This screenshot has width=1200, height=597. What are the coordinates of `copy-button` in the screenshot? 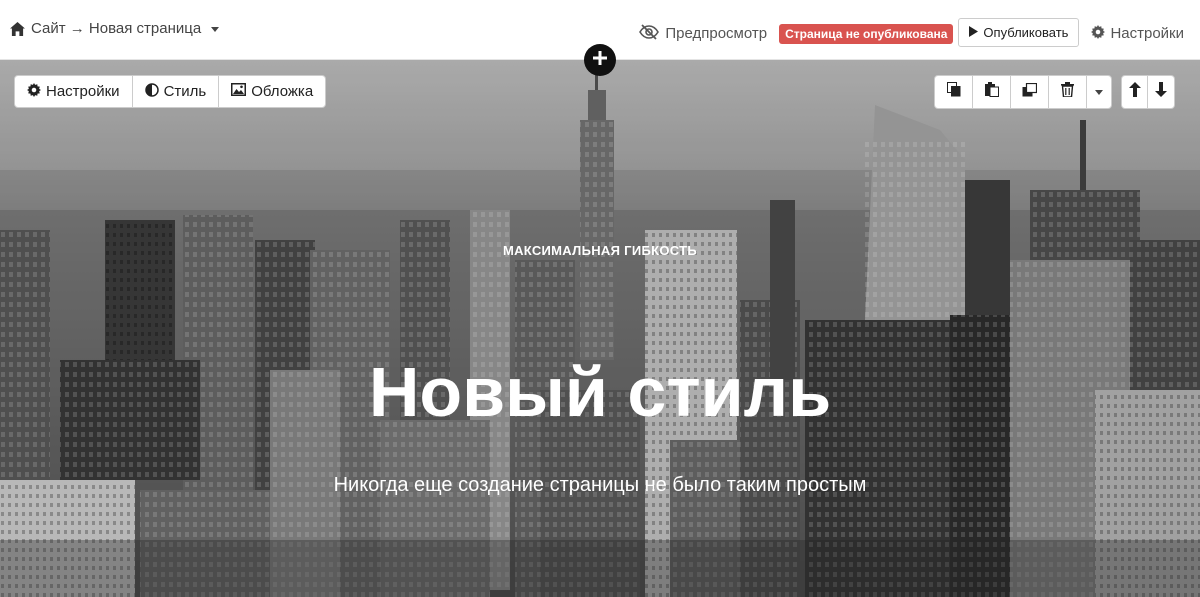 It's located at (954, 92).